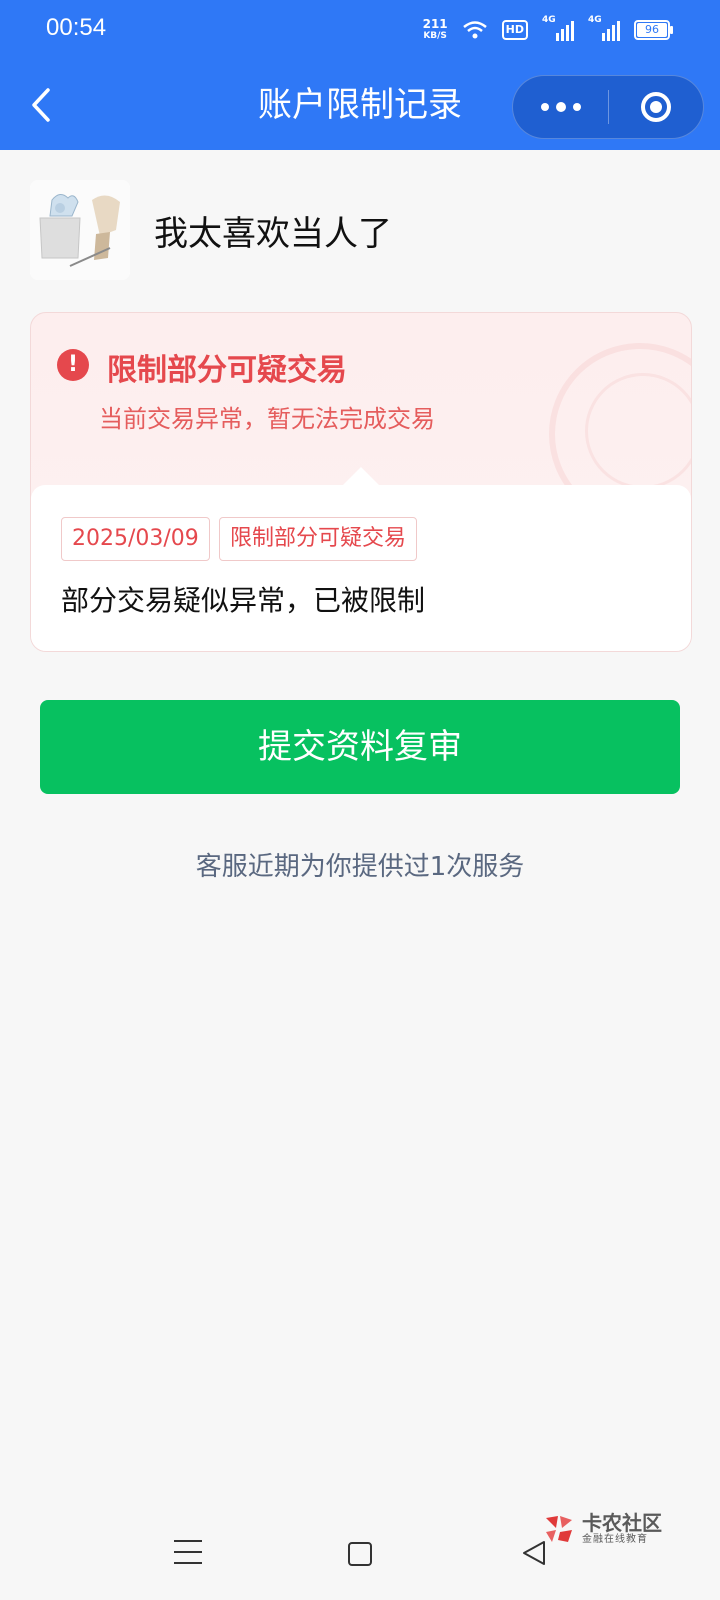 This screenshot has width=720, height=1600. What do you see at coordinates (604, 28) in the screenshot?
I see `signal-icon-2: 4G` at bounding box center [604, 28].